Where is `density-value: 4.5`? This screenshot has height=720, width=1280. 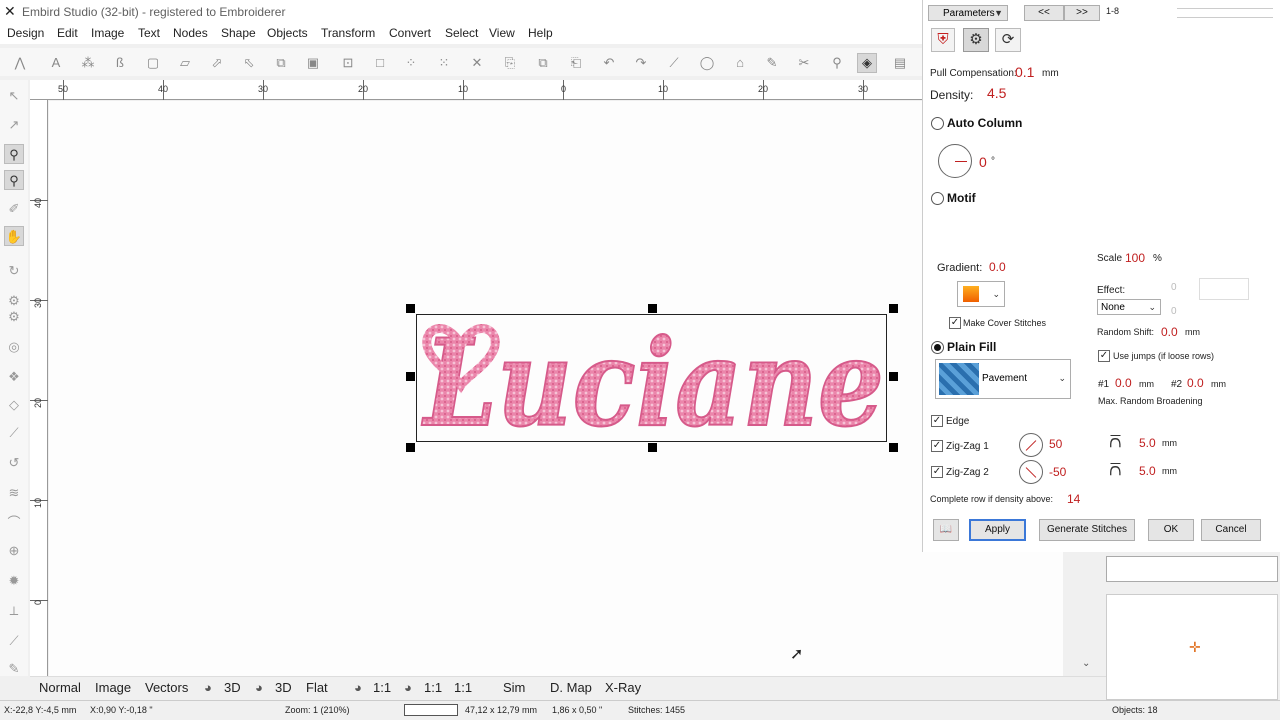 density-value: 4.5 is located at coordinates (996, 93).